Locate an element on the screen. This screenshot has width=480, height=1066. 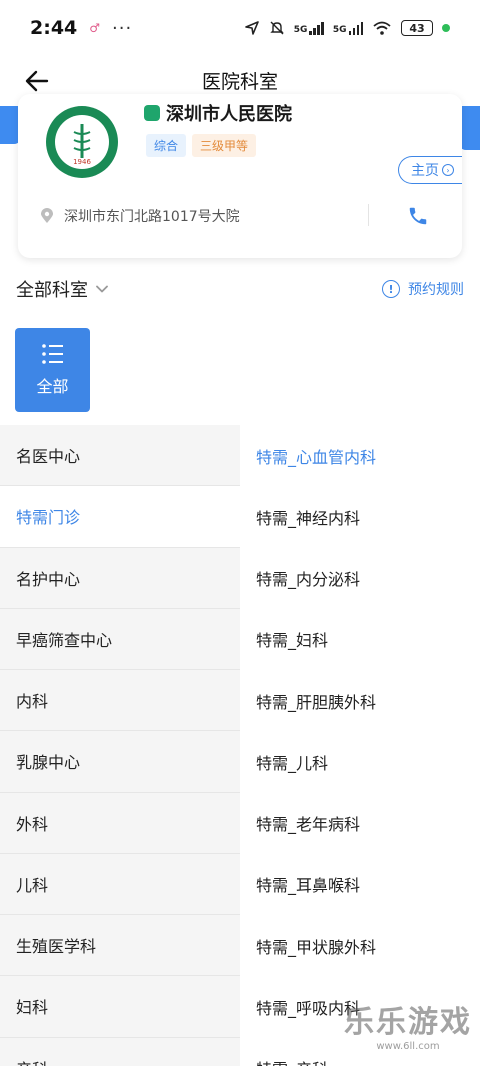
all-departments-label: 全部 is located at coordinates (52, 386).